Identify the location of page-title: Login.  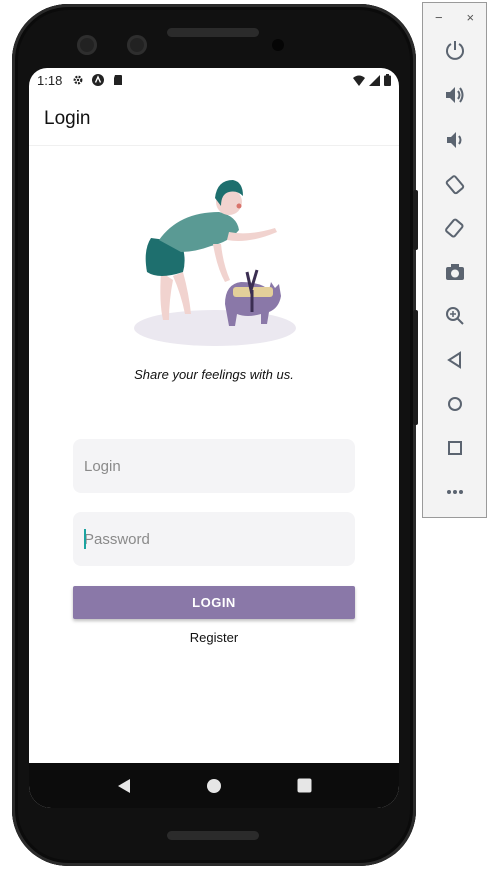
(67, 118).